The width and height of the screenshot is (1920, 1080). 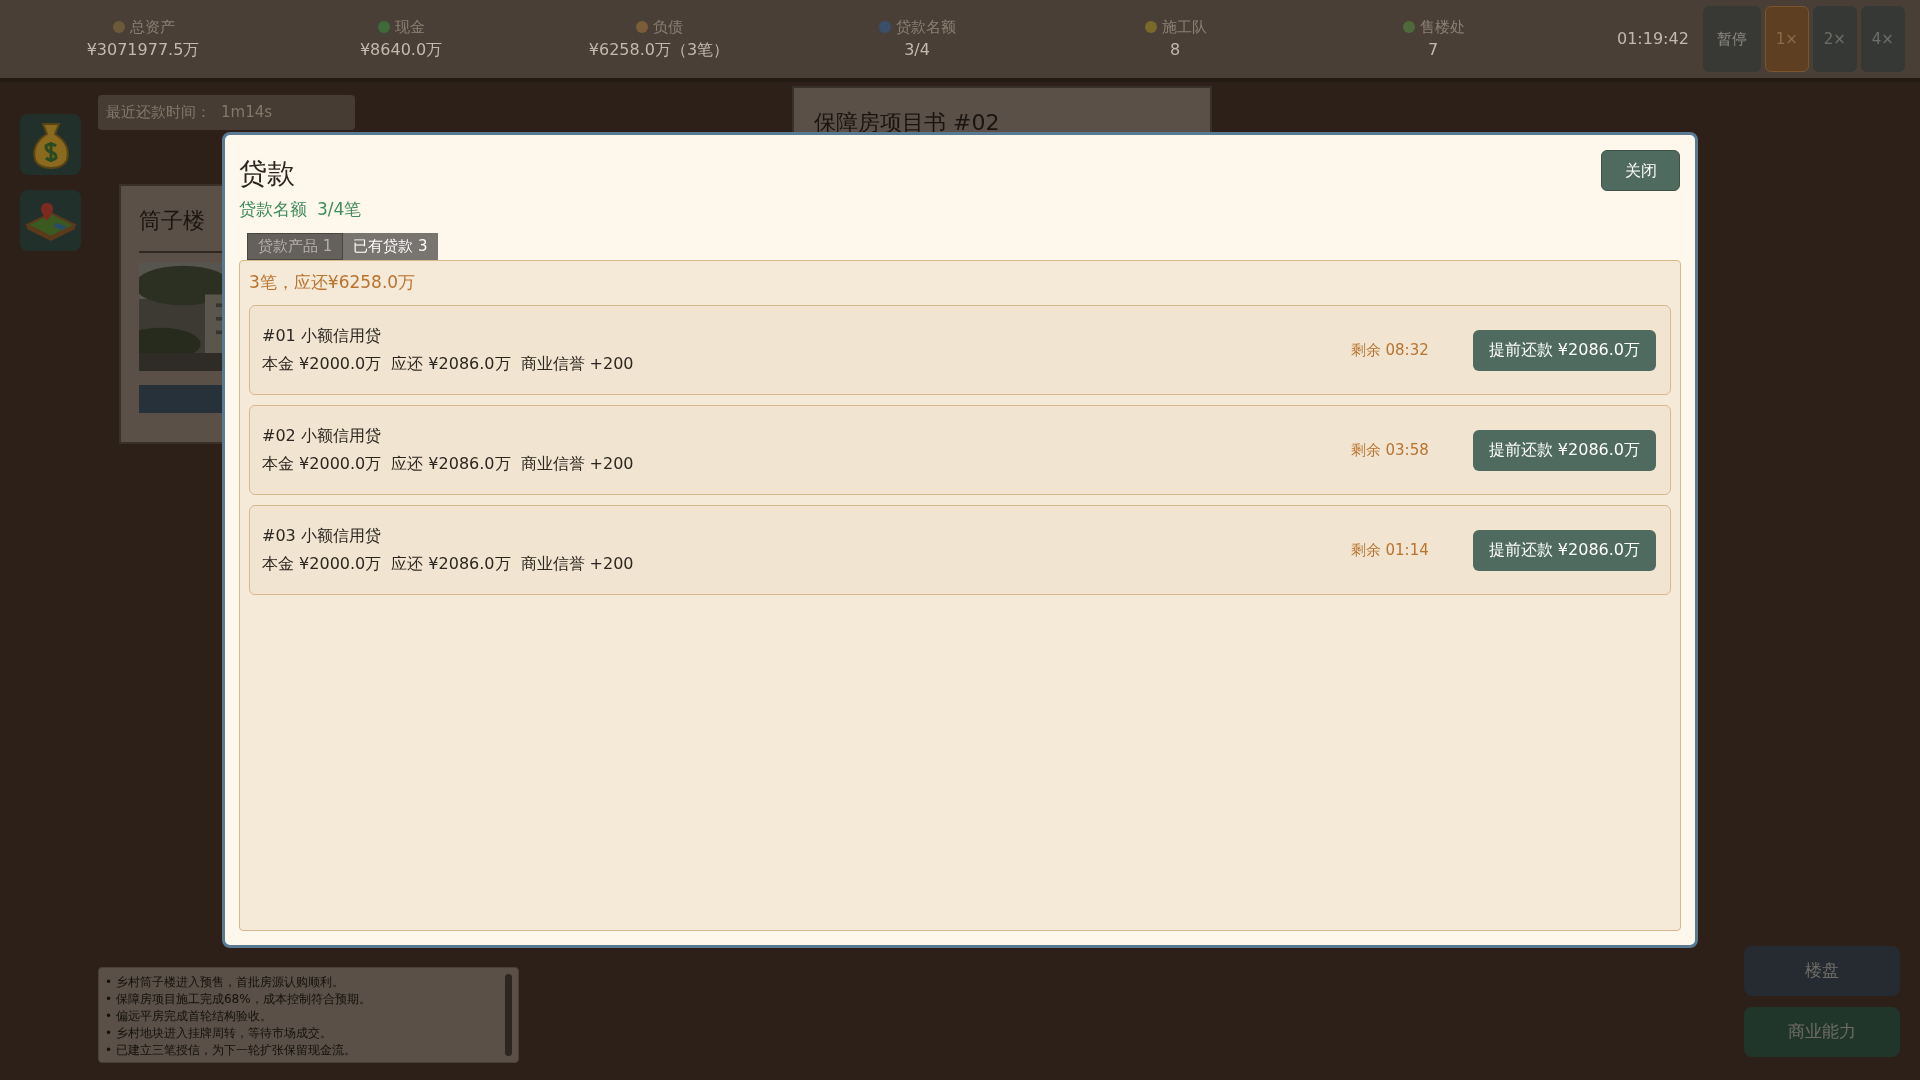 I want to click on stat-value: ¥6258.0万（3笔）, so click(x=659, y=50).